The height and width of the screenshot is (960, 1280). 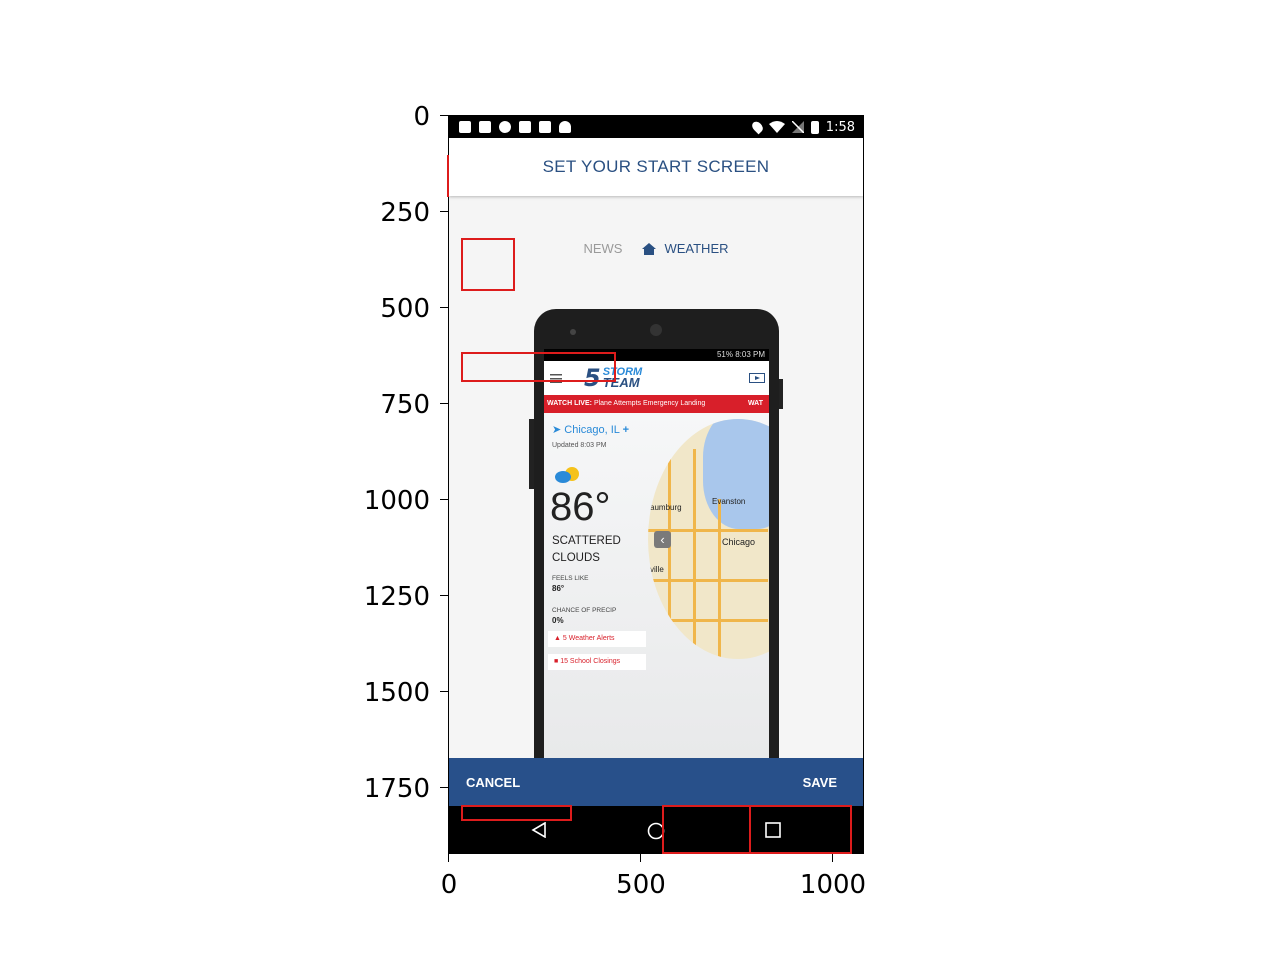 I want to click on precip-label: CHANCE OF PRECIP, so click(x=584, y=610).